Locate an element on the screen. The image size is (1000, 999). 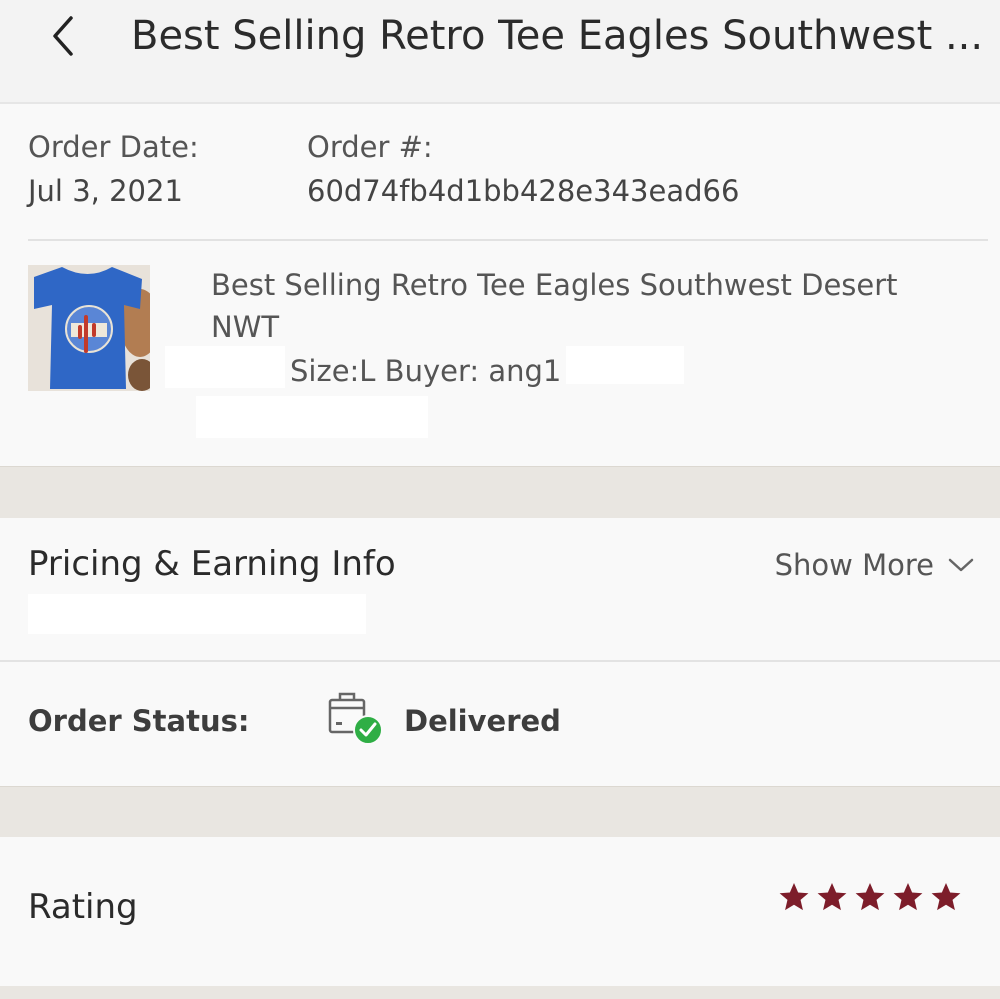
divider is located at coordinates (508, 240).